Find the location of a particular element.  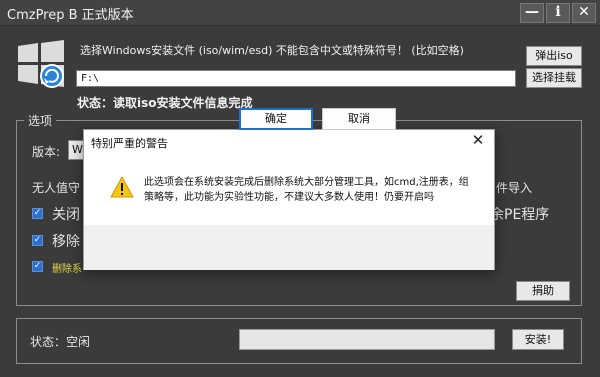

pe-option-label: 余PE程序 is located at coordinates (520, 215).